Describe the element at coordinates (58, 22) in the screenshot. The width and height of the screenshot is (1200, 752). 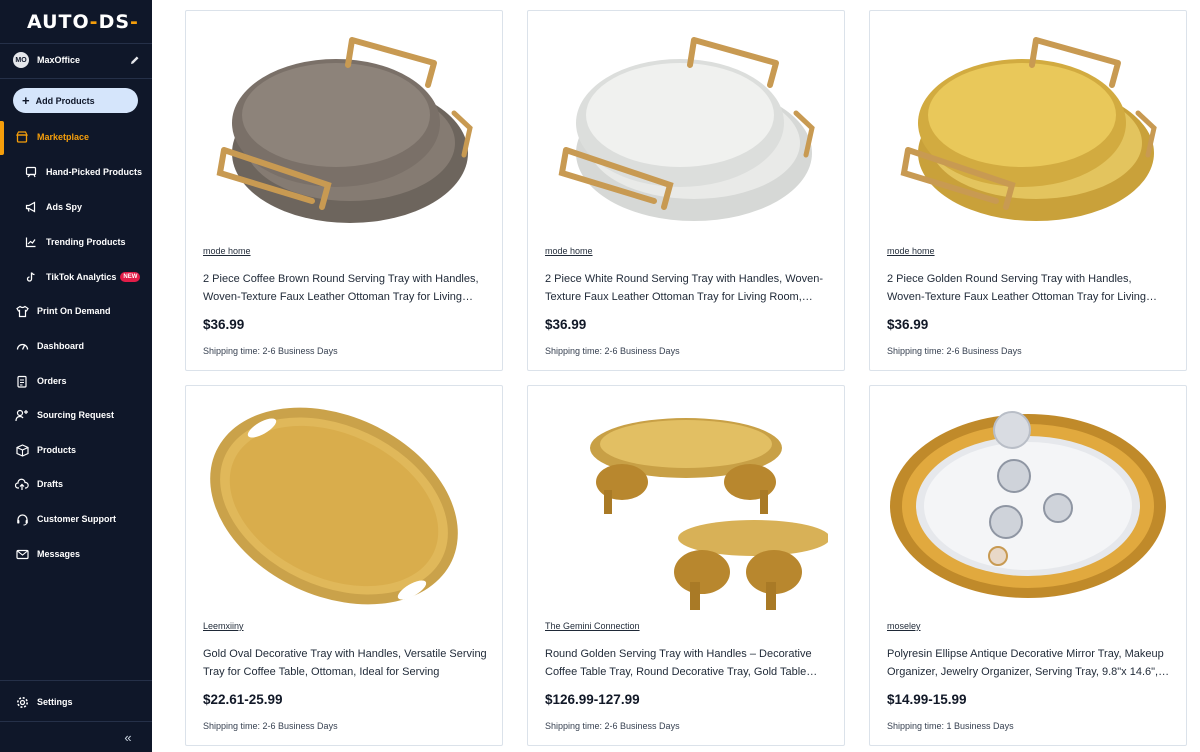
I see `logo-prefix: AUTO` at that location.